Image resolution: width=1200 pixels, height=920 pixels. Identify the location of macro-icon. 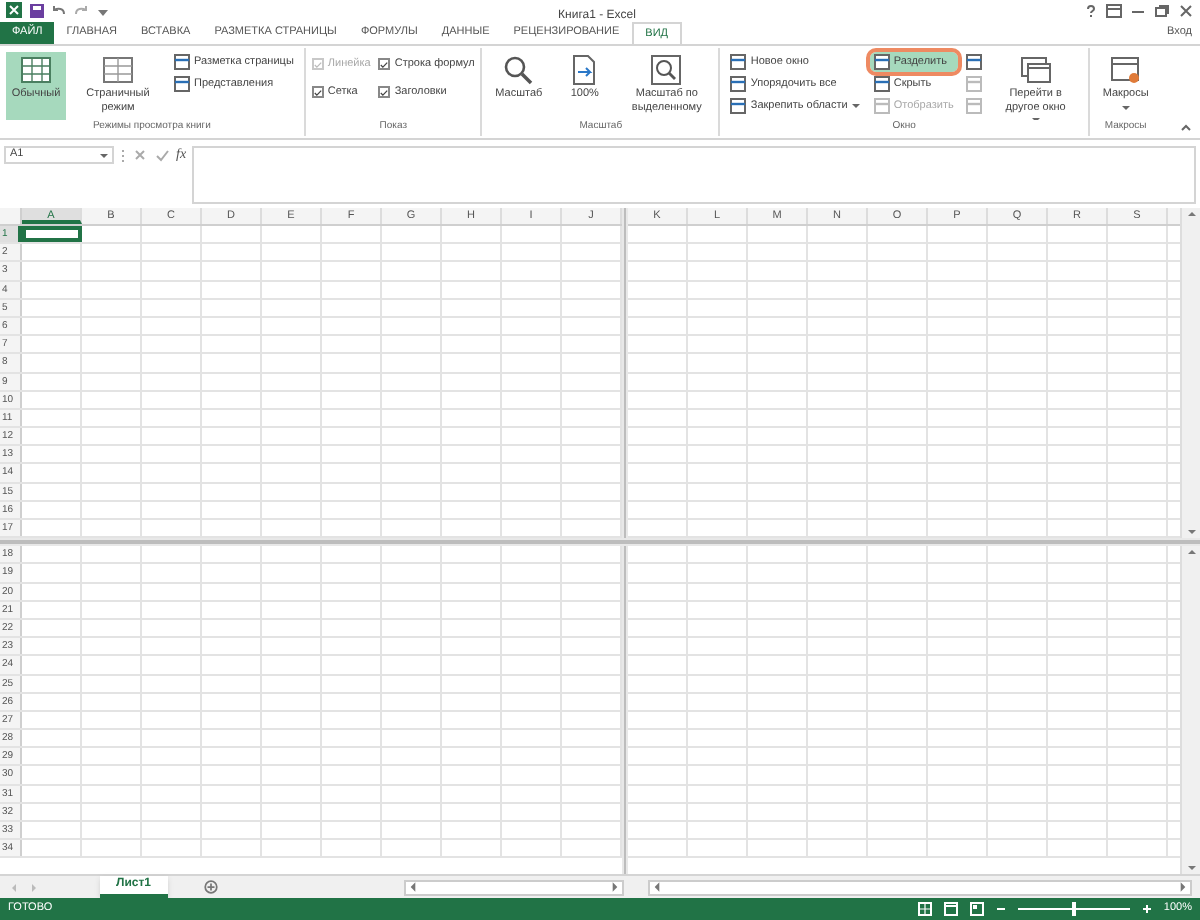
(1125, 70).